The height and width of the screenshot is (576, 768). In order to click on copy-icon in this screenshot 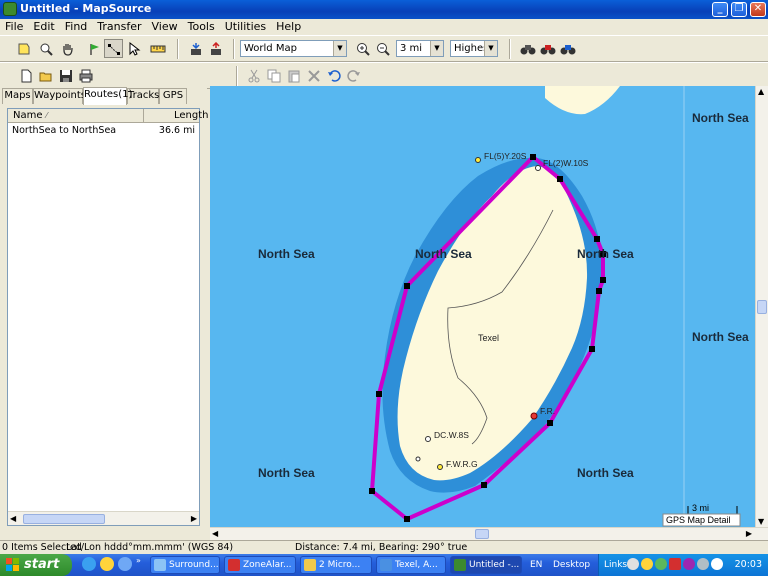, I will do `click(273, 75)`.